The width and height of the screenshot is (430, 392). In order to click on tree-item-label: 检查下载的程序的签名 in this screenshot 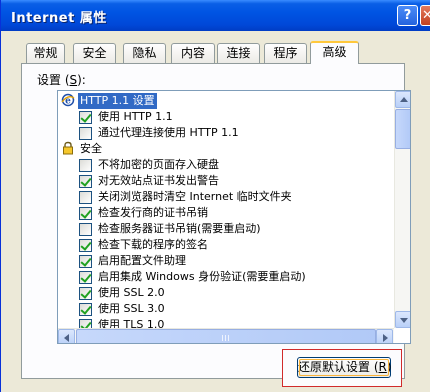, I will do `click(153, 244)`.